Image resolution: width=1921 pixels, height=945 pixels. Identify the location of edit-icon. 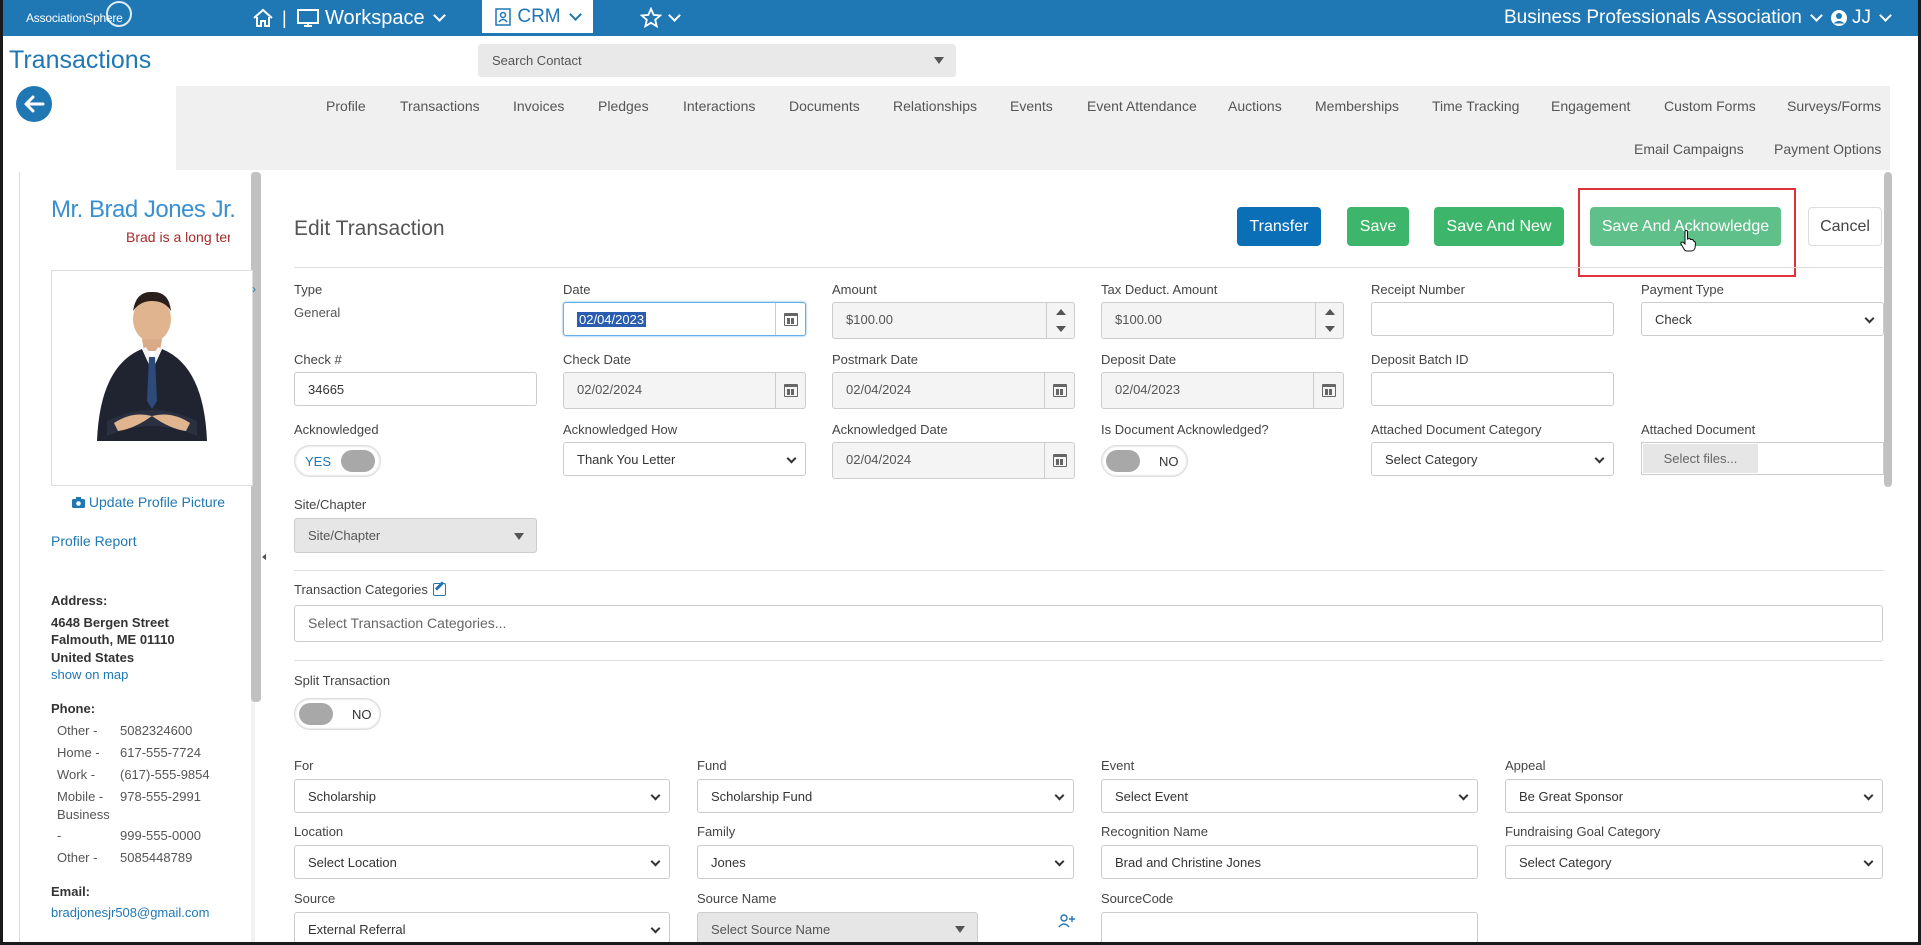
(439, 589).